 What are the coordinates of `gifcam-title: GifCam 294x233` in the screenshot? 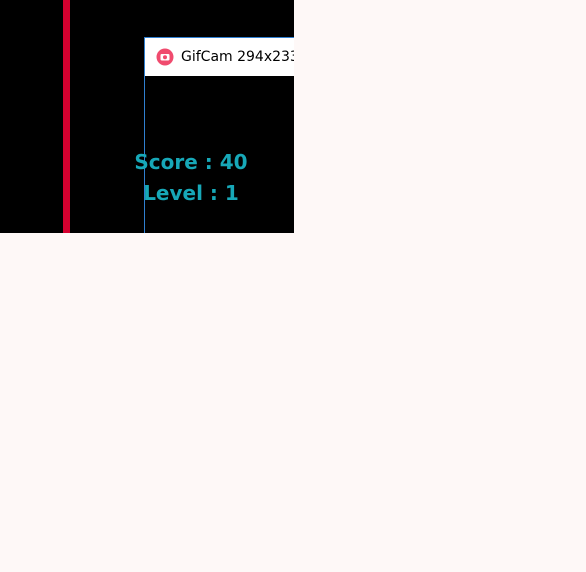 It's located at (237, 57).